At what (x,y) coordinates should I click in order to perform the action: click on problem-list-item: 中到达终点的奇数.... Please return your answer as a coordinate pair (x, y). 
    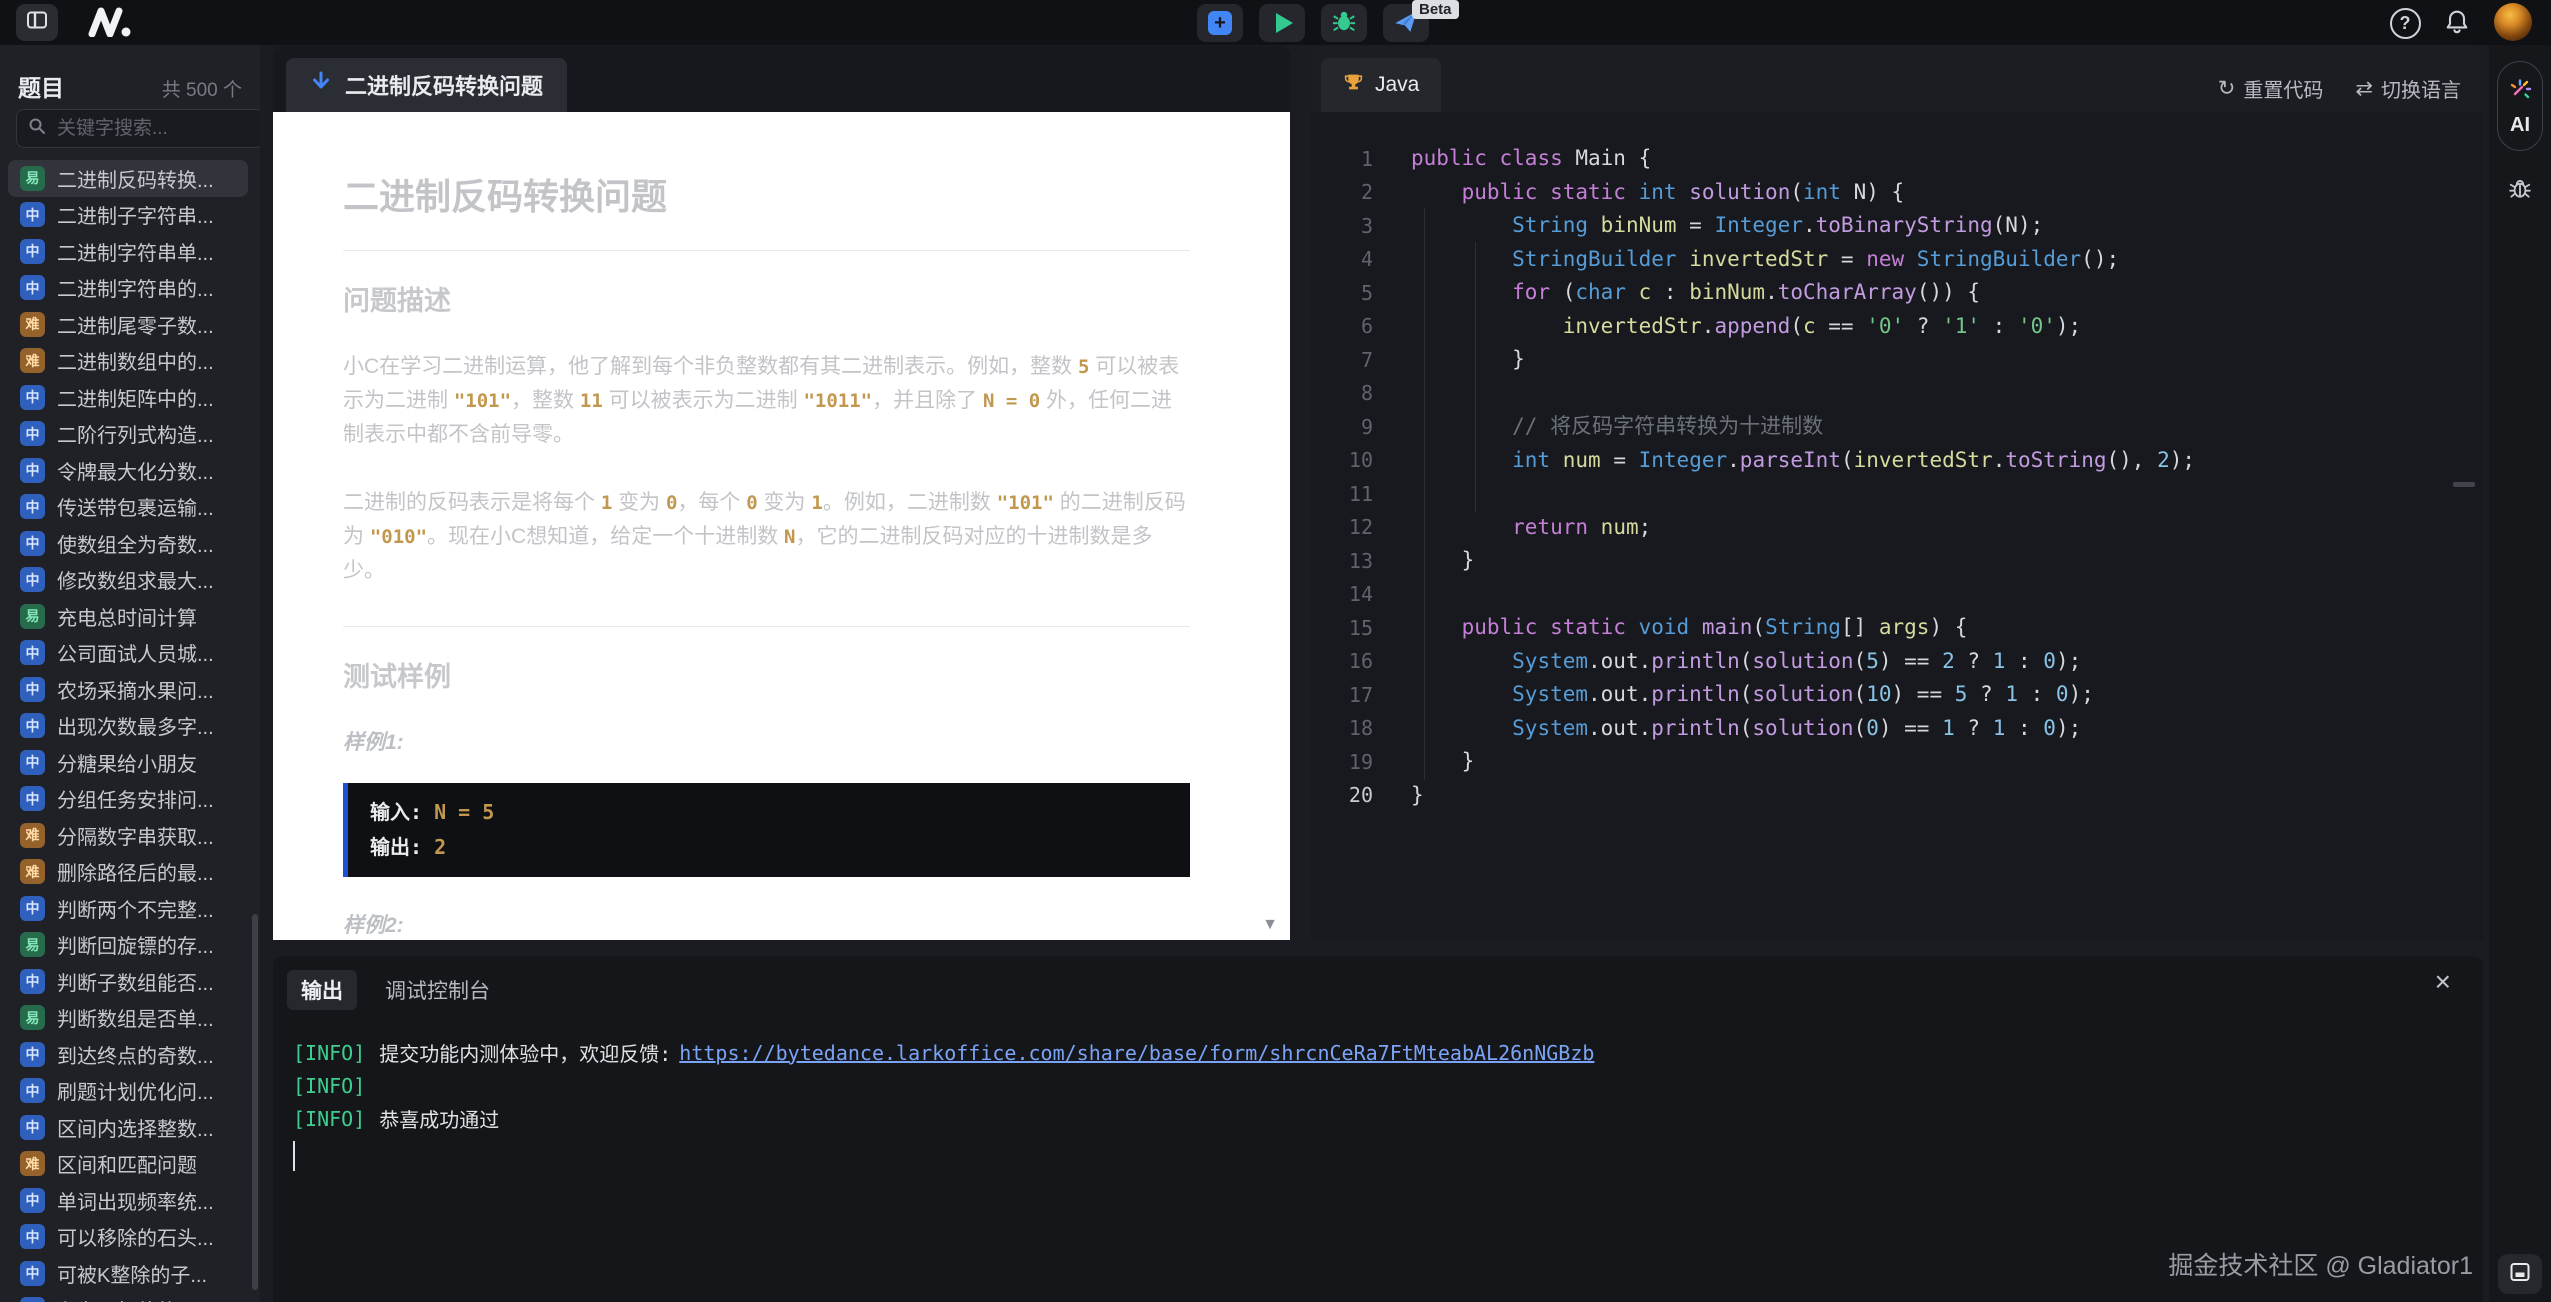
    Looking at the image, I should click on (128, 1054).